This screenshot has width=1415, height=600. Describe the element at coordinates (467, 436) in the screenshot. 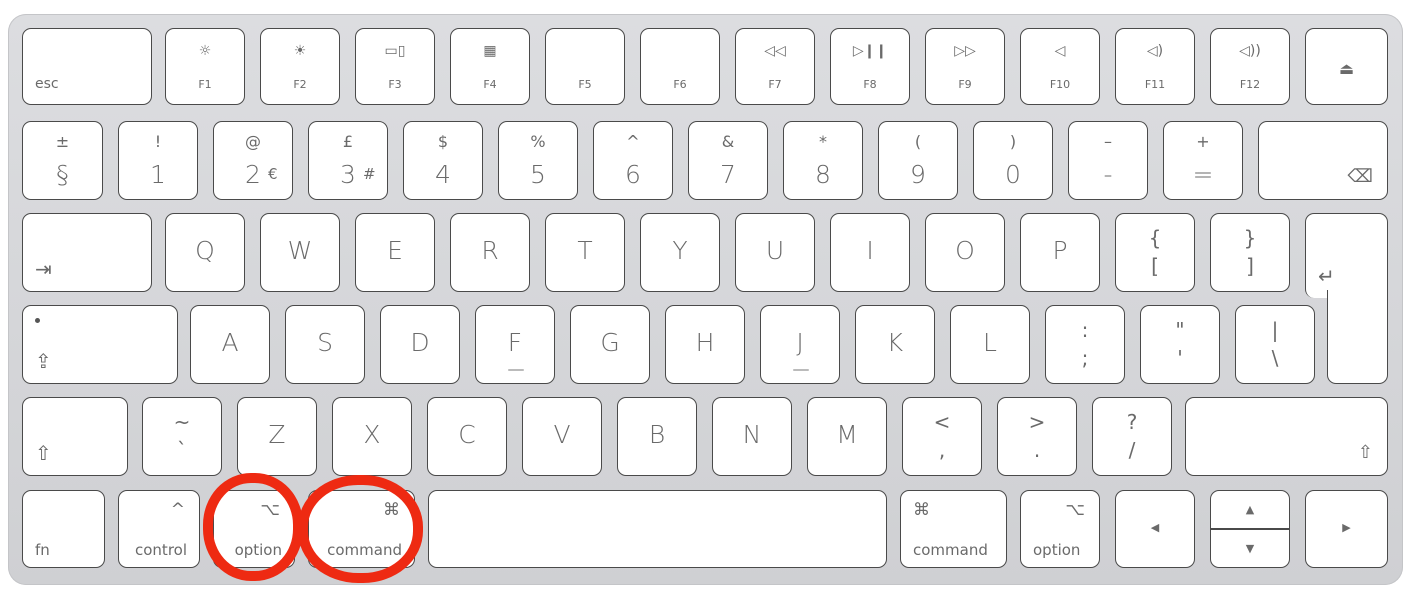

I see `key-c: C` at that location.